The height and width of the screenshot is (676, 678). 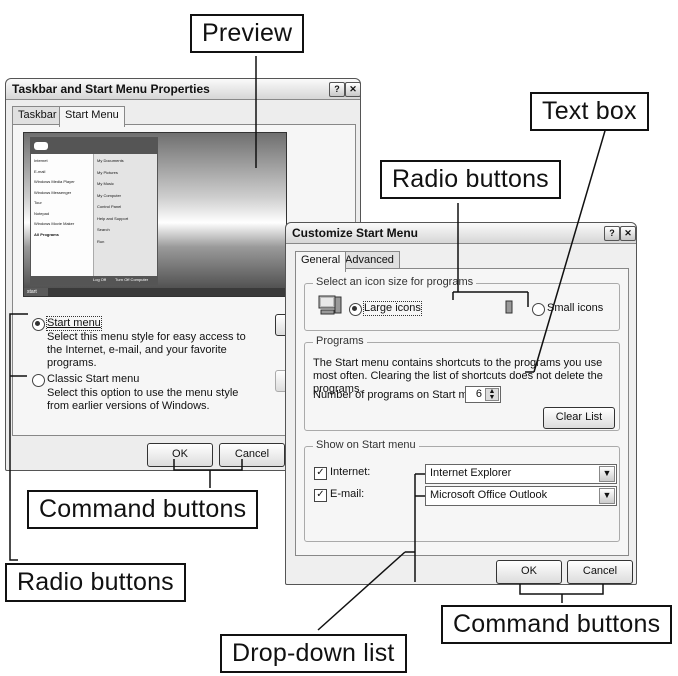 I want to click on callout-radio-buttons-left: Radio buttons, so click(x=95, y=582).